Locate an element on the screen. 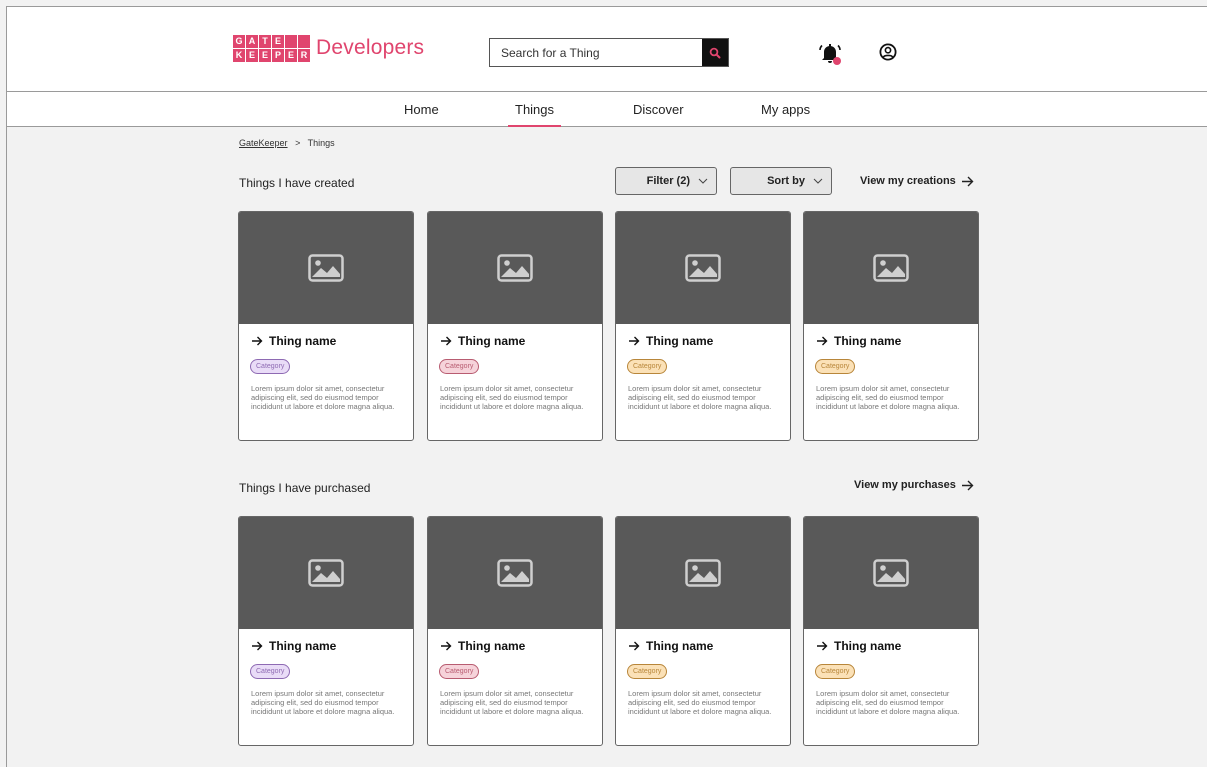 The height and width of the screenshot is (767, 1207). nav-my-apps: My apps is located at coordinates (785, 109).